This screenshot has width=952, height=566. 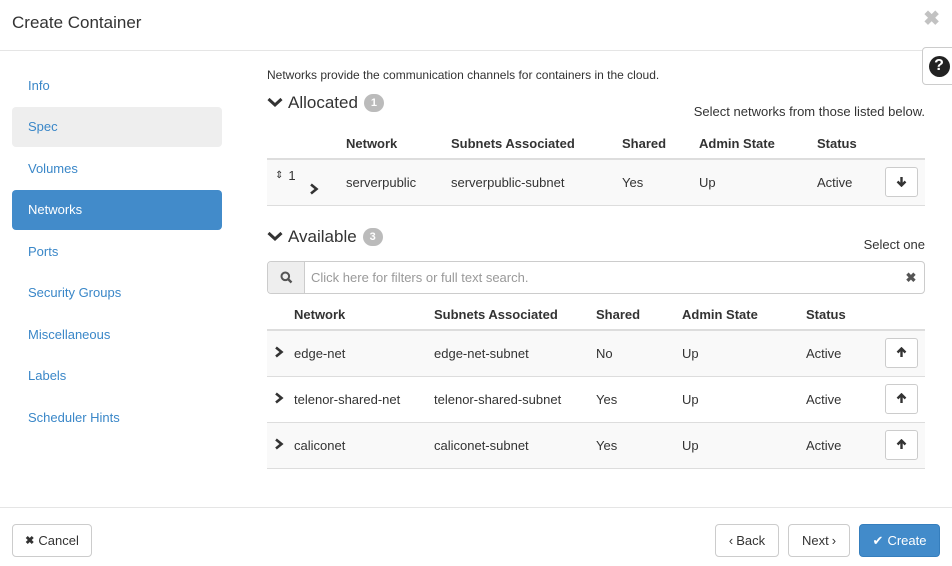 I want to click on table-row: caliconet caliconet-subnet Yes Up Active, so click(x=596, y=445).